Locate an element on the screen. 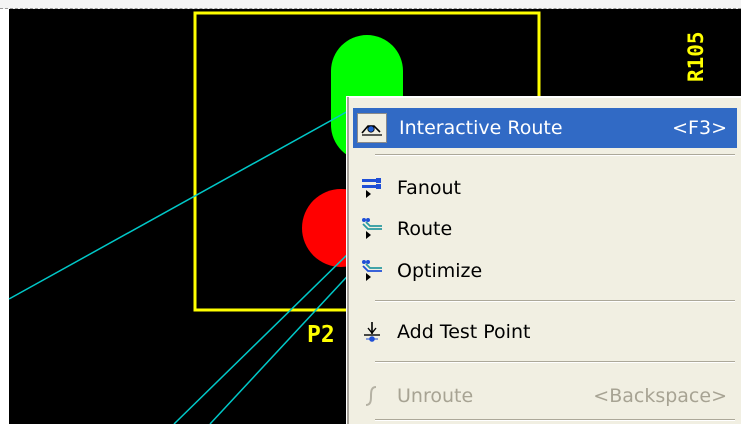 Image resolution: width=741 pixels, height=424 pixels. menu-item-label: Route is located at coordinates (425, 229).